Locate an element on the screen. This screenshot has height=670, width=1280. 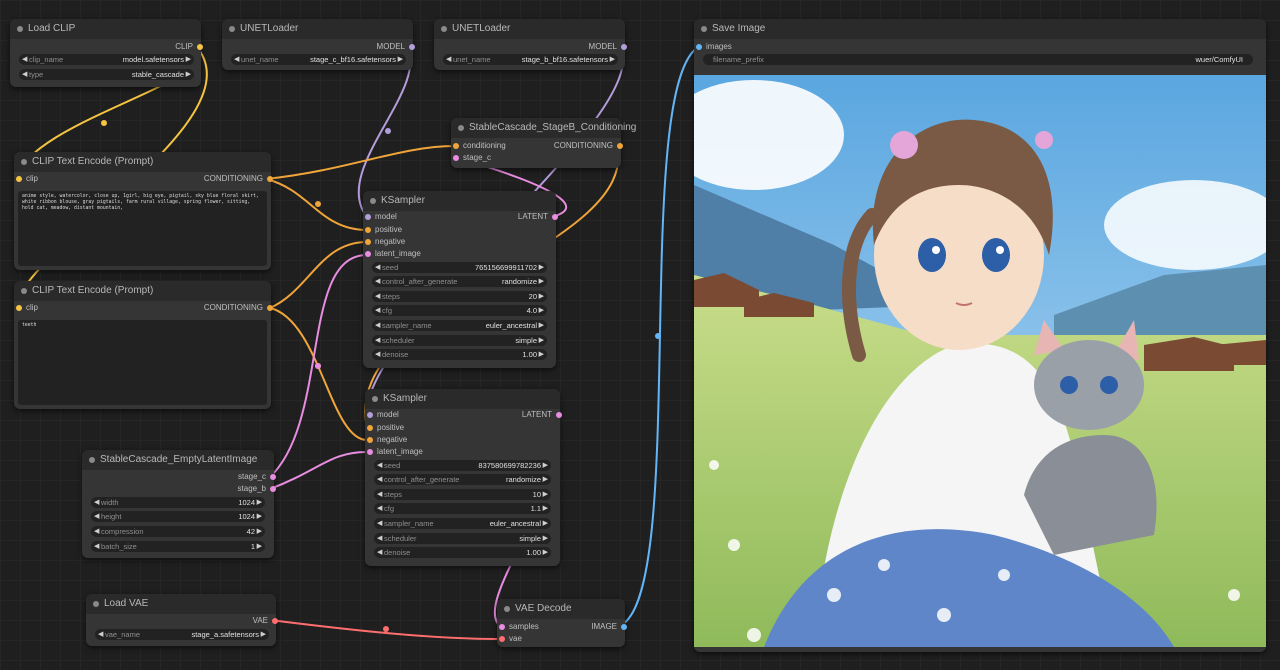
seed-widget: ◀ seed 765156699911702 ▶ is located at coordinates (459, 267).